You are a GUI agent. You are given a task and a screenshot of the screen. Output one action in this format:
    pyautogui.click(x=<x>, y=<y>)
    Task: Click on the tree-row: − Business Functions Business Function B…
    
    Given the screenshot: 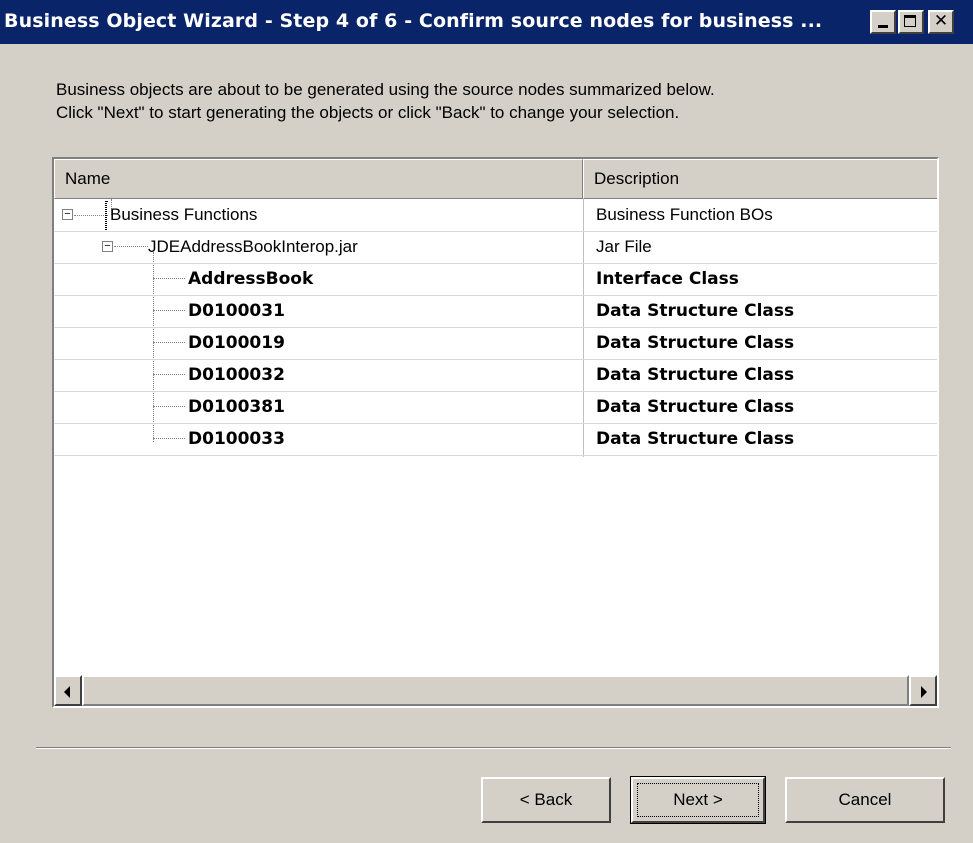 What is the action you would take?
    pyautogui.click(x=495, y=216)
    